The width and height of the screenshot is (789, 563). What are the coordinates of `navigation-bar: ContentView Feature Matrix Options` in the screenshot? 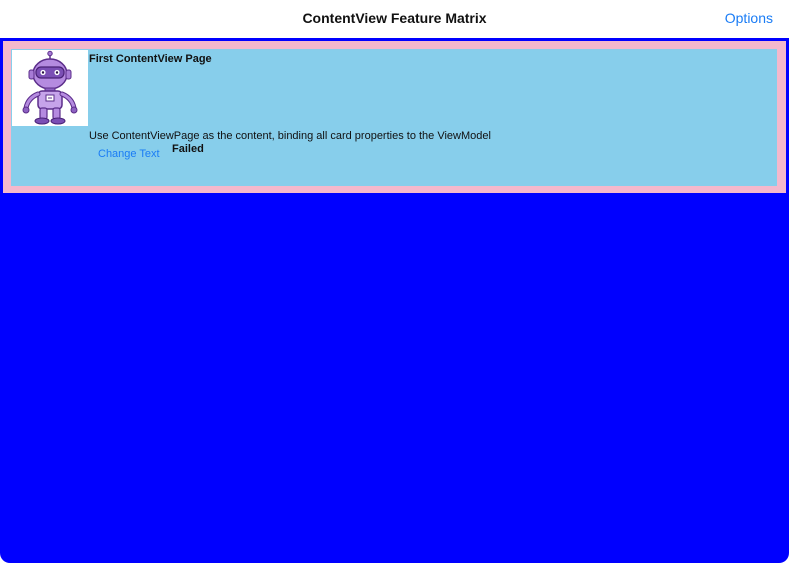 It's located at (394, 19).